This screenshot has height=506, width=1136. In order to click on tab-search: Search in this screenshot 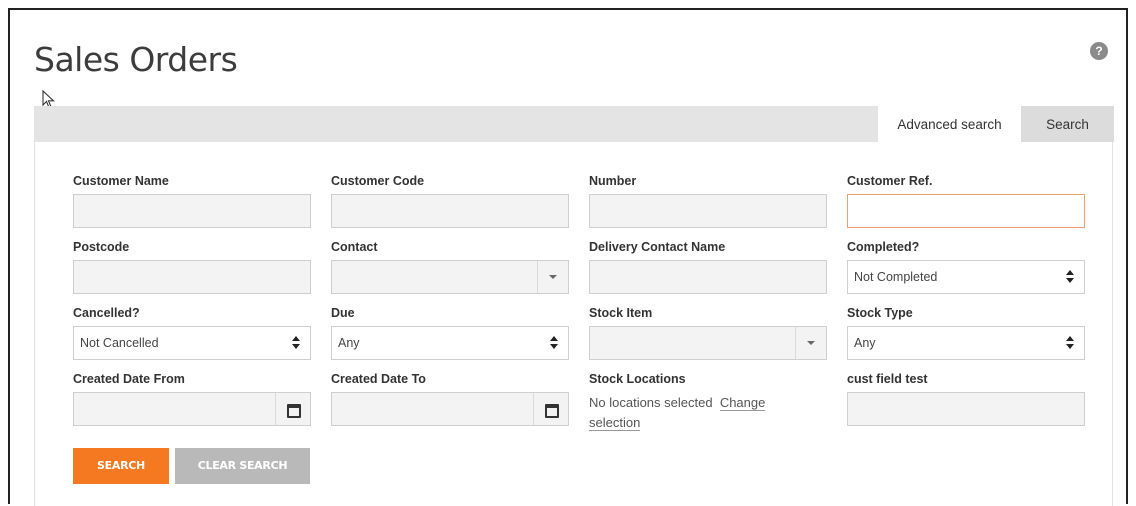, I will do `click(1067, 124)`.